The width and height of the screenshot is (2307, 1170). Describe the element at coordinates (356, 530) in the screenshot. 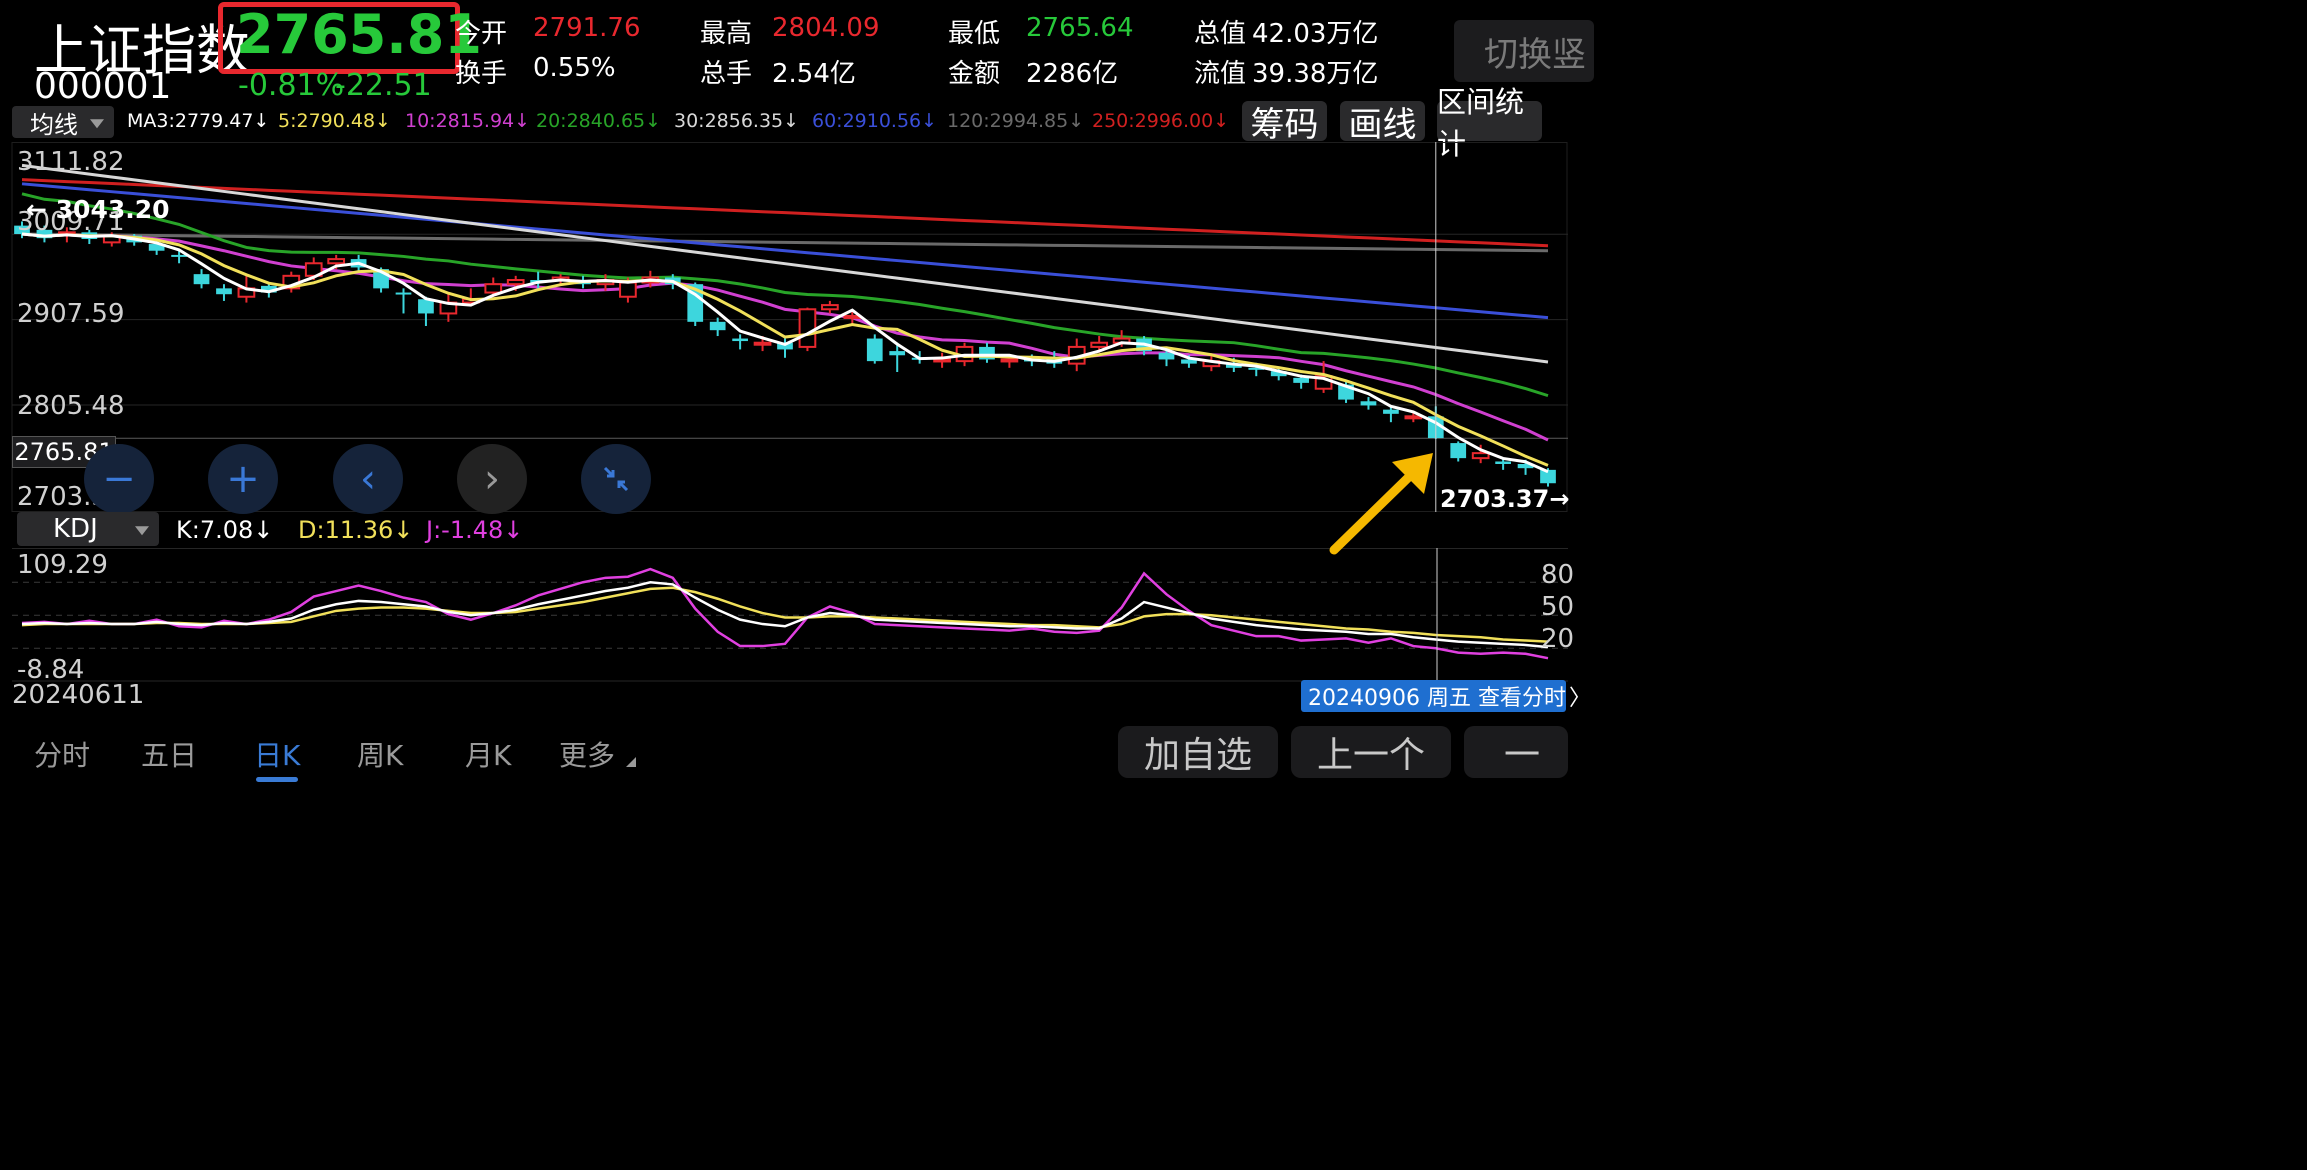

I see `kdj-legend-item: D:11.36↓` at that location.